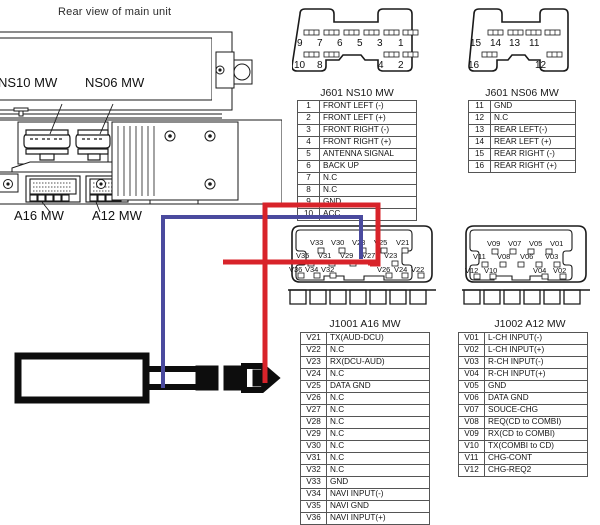 The image size is (600, 525). What do you see at coordinates (300, 65) in the screenshot?
I see `pin-number-ns10-10: 10` at bounding box center [300, 65].